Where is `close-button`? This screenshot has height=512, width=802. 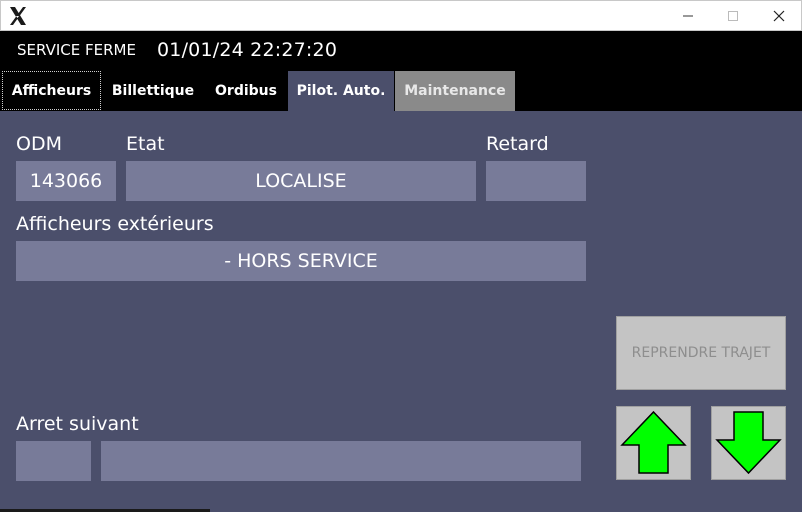
close-button is located at coordinates (779, 16).